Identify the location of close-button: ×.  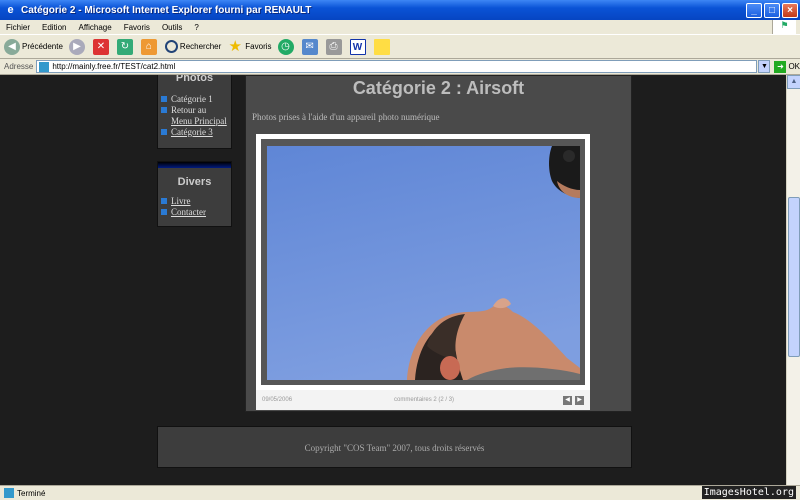
(790, 10).